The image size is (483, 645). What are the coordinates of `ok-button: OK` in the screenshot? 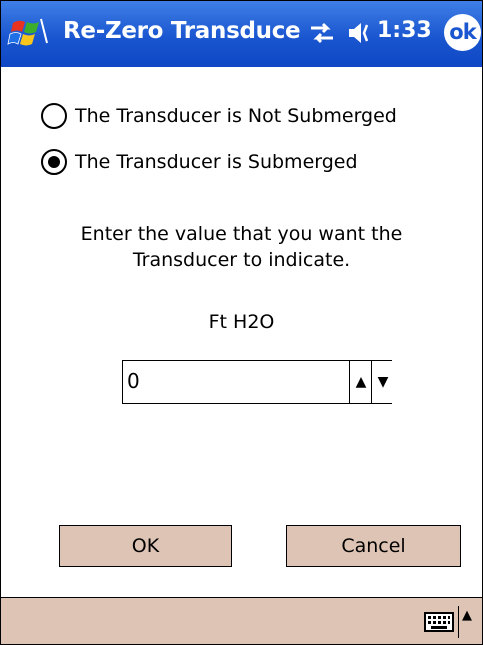 It's located at (145, 546).